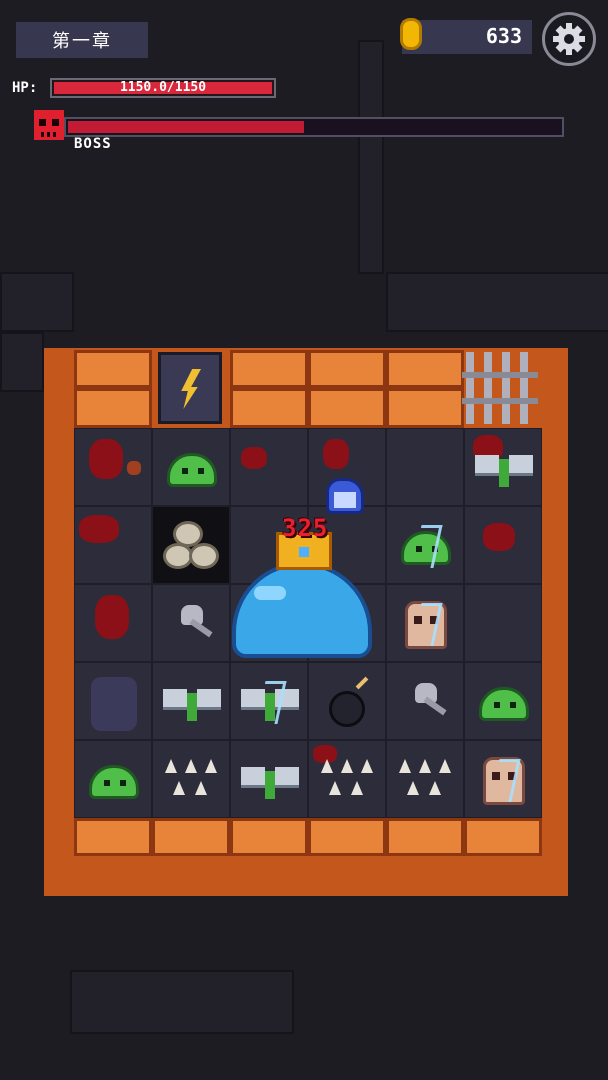 This screenshot has width=608, height=1080. I want to click on tile-spider, so click(113, 701).